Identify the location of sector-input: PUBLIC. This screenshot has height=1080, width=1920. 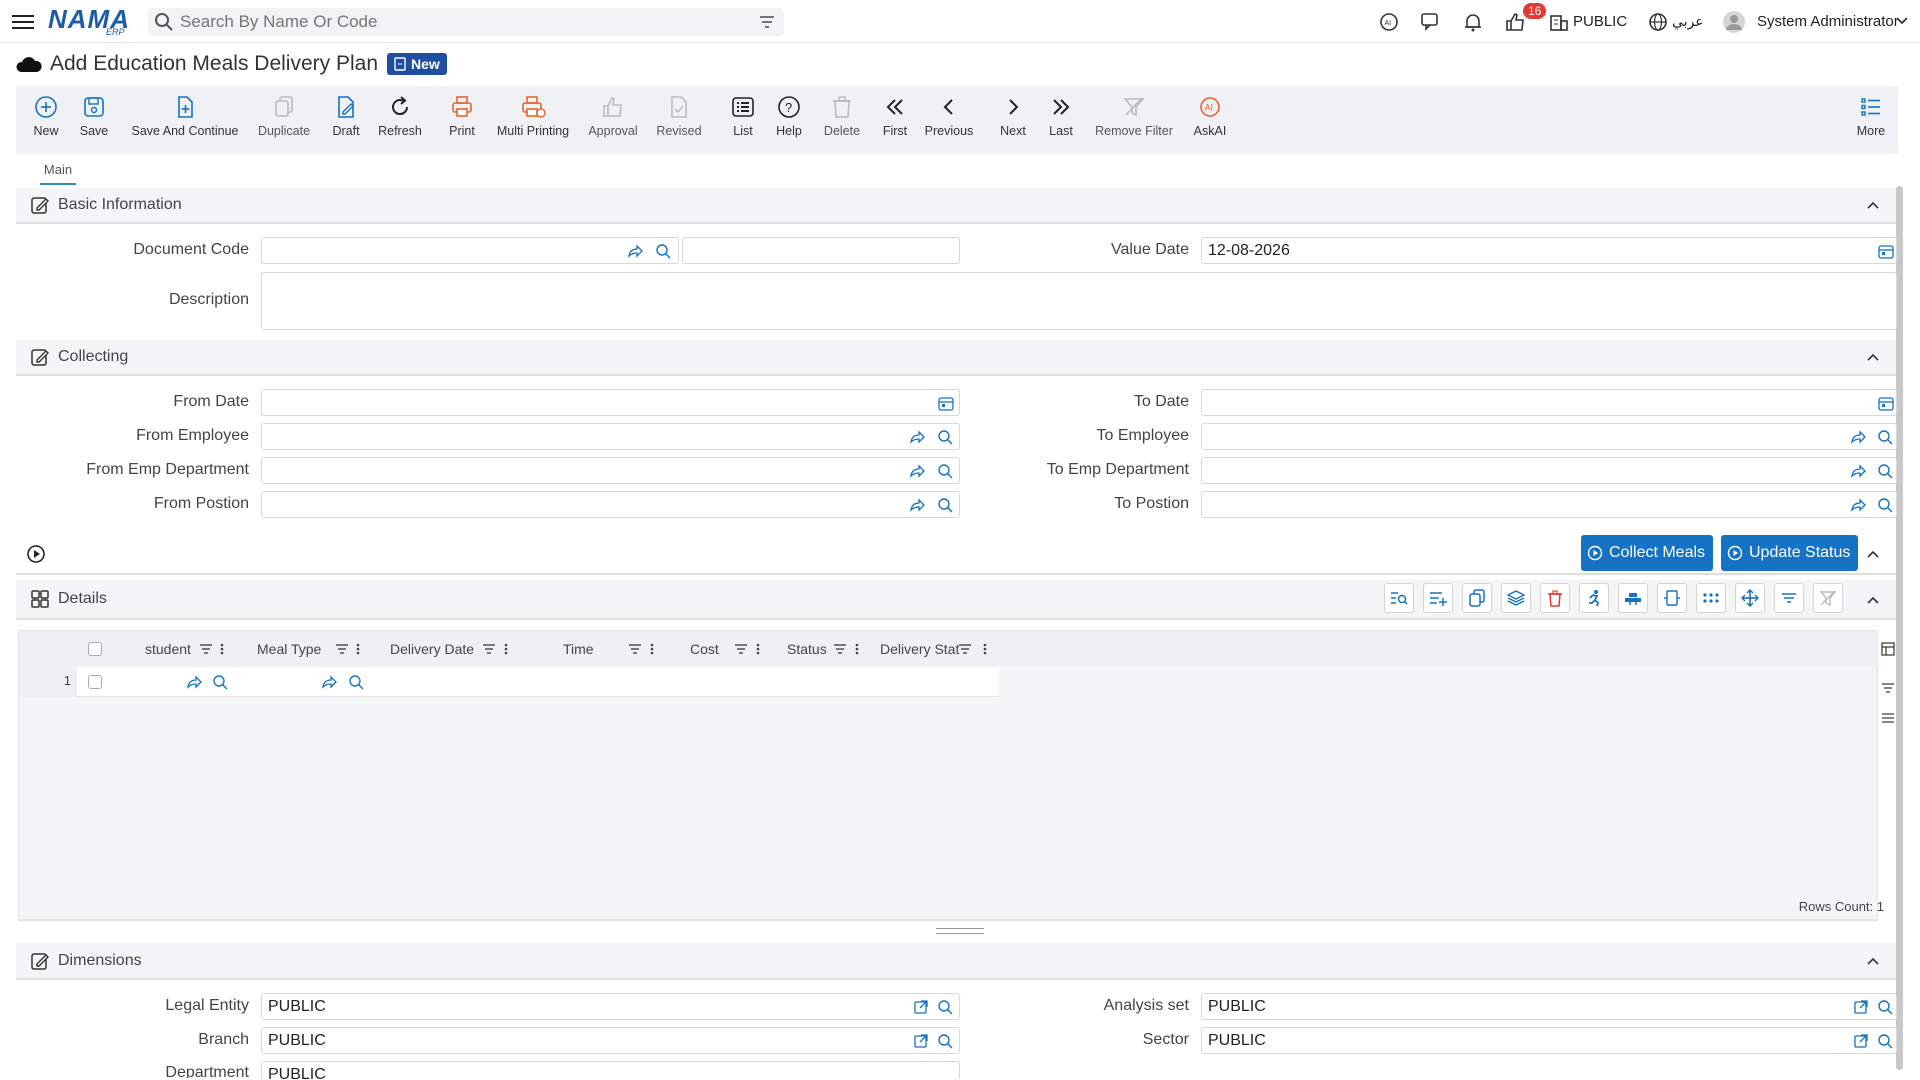
(1549, 1040).